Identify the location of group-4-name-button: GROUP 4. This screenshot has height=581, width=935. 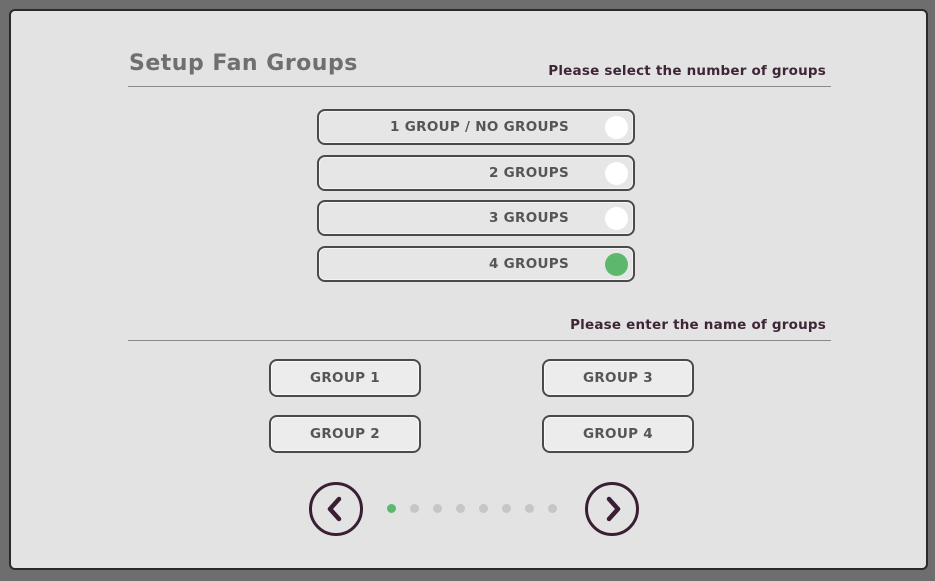
(618, 434).